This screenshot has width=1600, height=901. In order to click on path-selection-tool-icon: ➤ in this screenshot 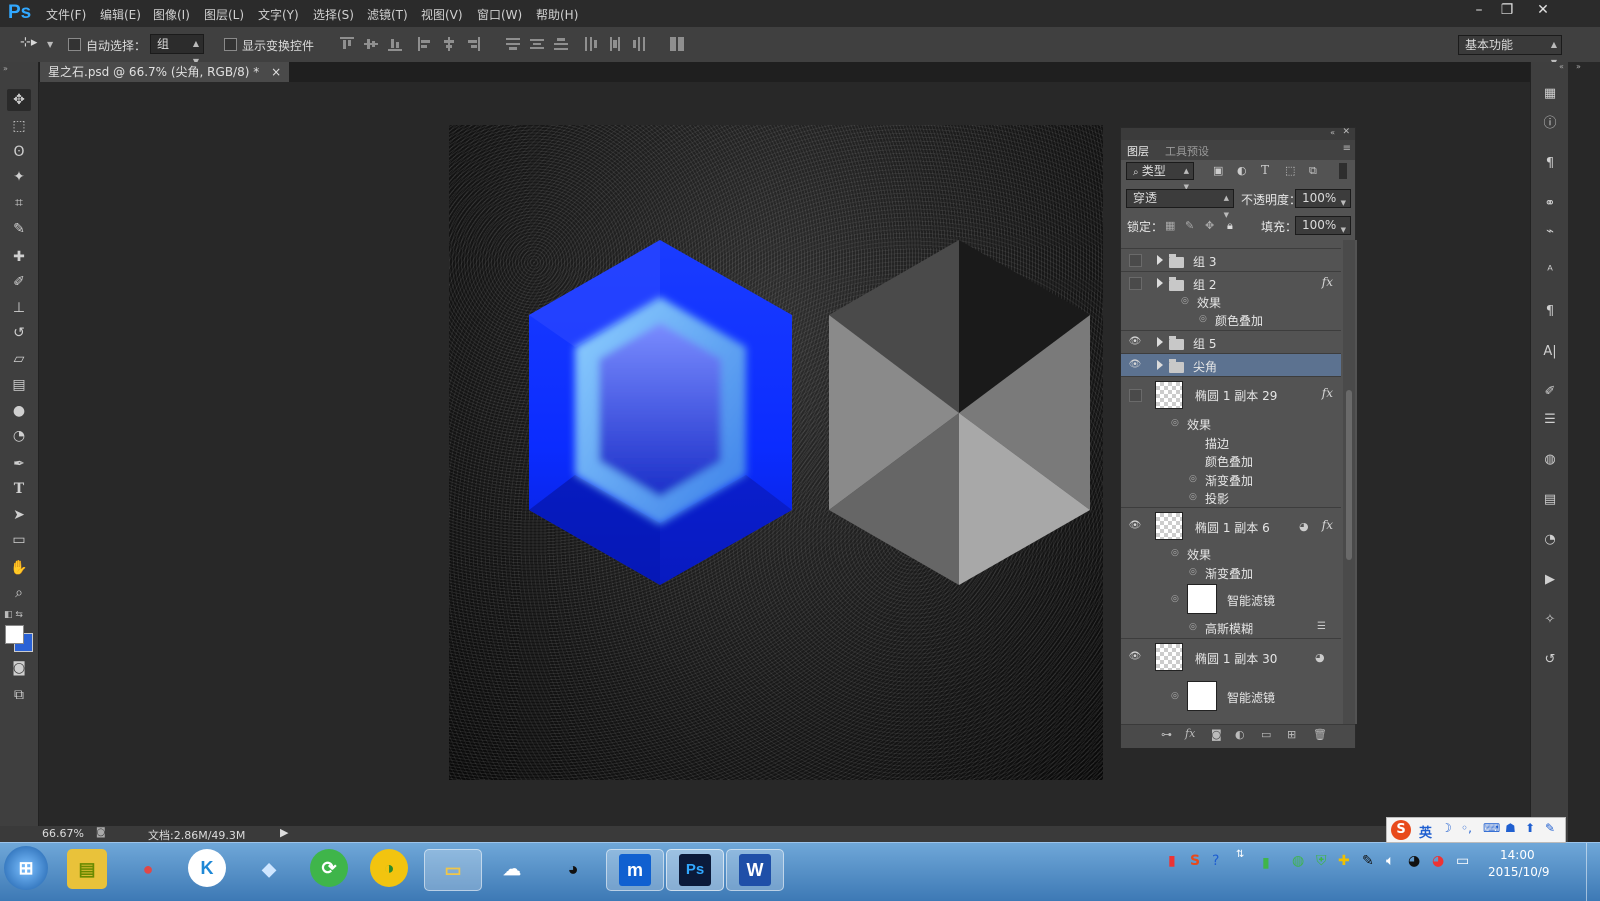, I will do `click(19, 515)`.